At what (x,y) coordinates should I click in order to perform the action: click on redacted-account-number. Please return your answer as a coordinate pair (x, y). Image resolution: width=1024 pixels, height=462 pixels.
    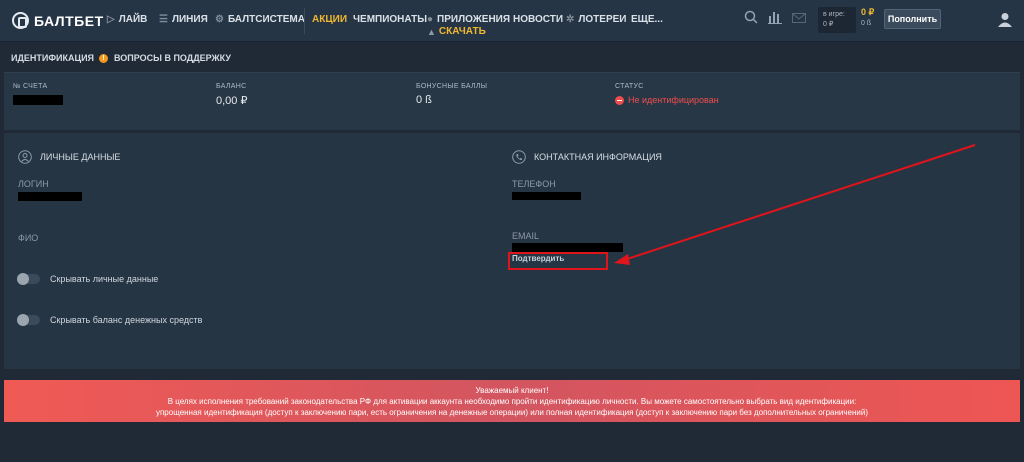
    Looking at the image, I should click on (38, 100).